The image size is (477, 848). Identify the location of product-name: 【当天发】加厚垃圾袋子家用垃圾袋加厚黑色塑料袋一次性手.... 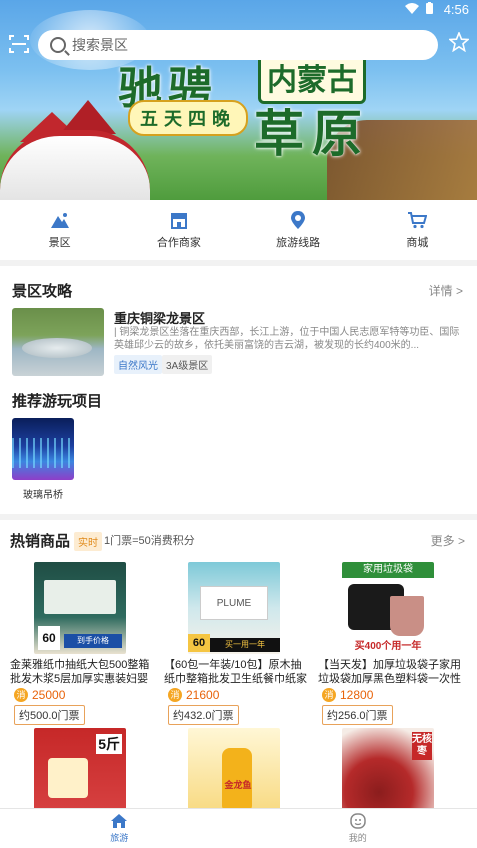
(389, 672).